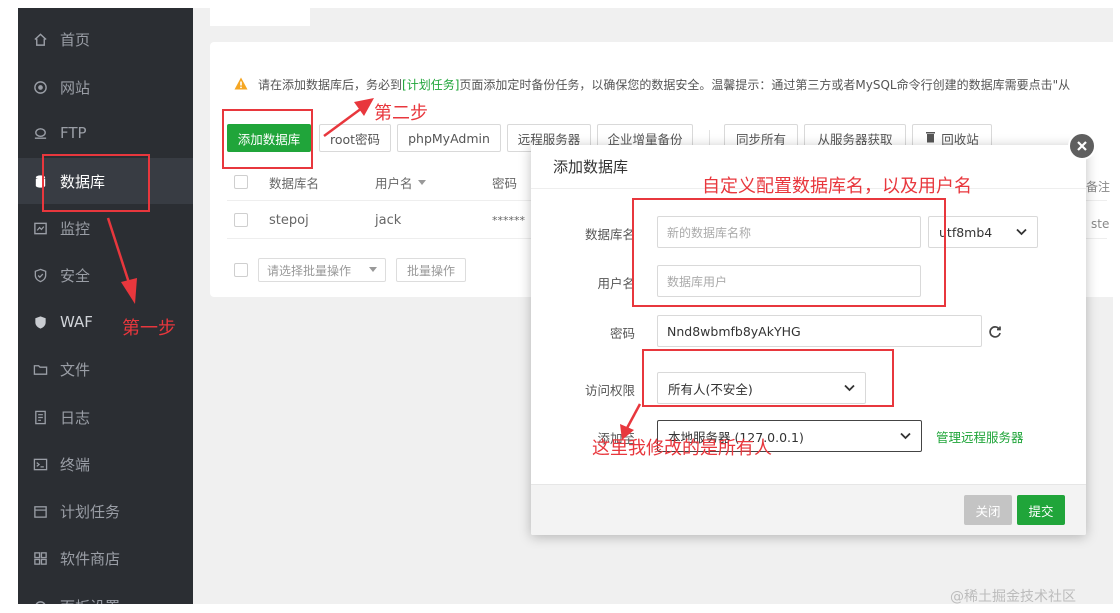  I want to click on sidebar-item-label: 终端, so click(75, 464).